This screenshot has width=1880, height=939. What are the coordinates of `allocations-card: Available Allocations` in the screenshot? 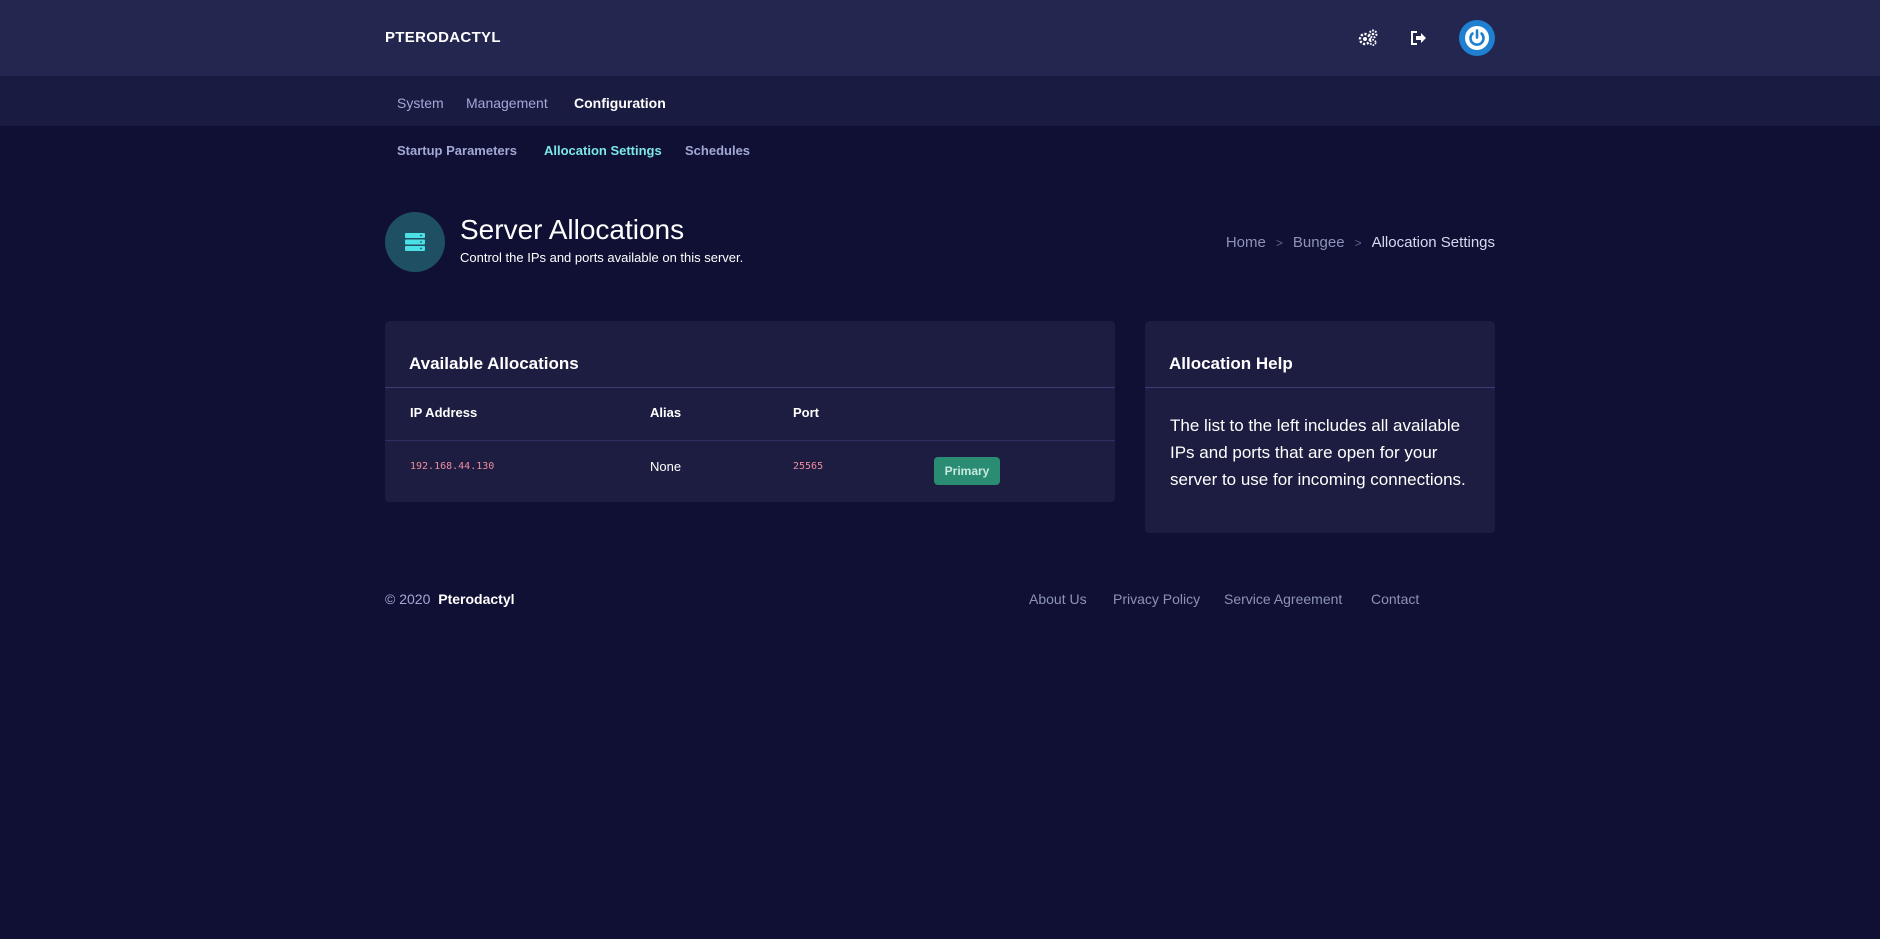 It's located at (750, 411).